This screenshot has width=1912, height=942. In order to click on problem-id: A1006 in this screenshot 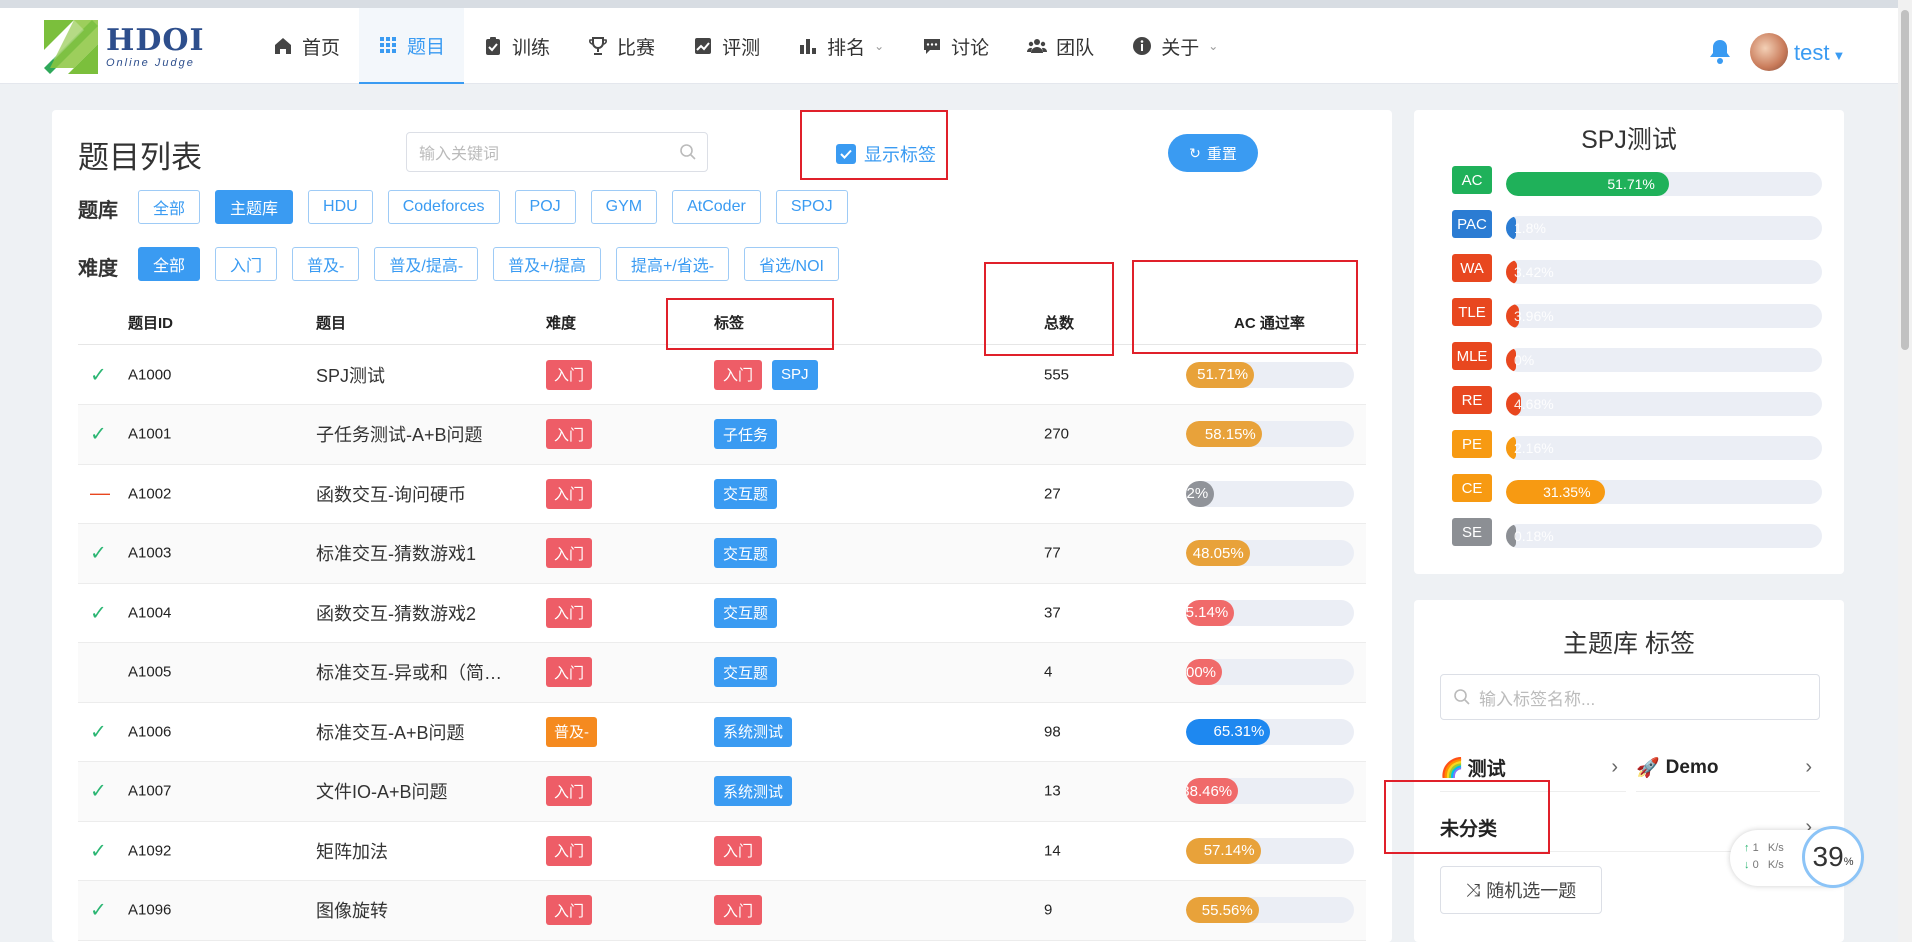, I will do `click(149, 731)`.